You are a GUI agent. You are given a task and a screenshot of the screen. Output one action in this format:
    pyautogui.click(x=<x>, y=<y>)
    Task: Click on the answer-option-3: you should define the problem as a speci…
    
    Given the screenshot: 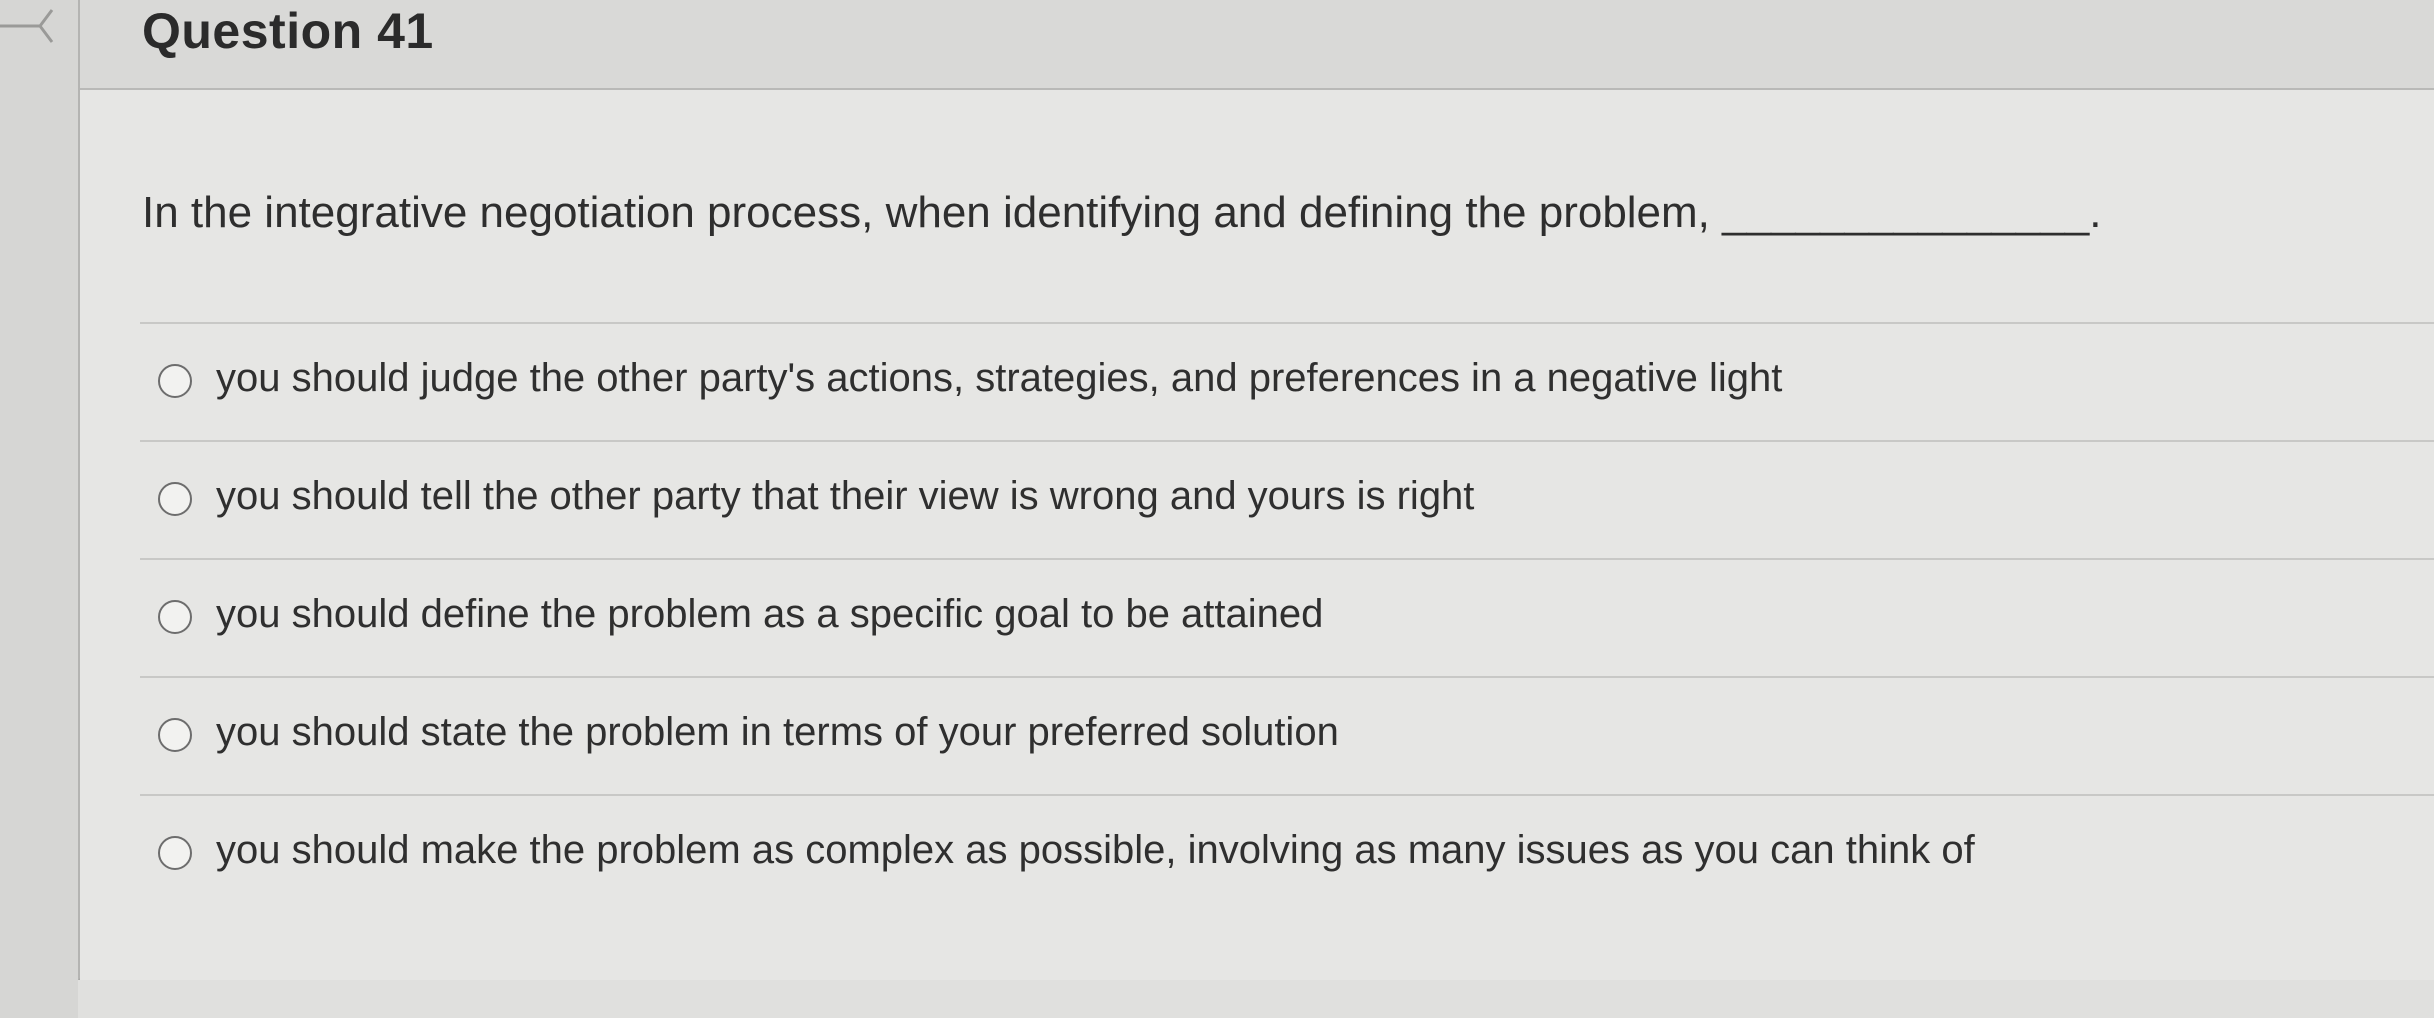 What is the action you would take?
    pyautogui.click(x=1287, y=617)
    